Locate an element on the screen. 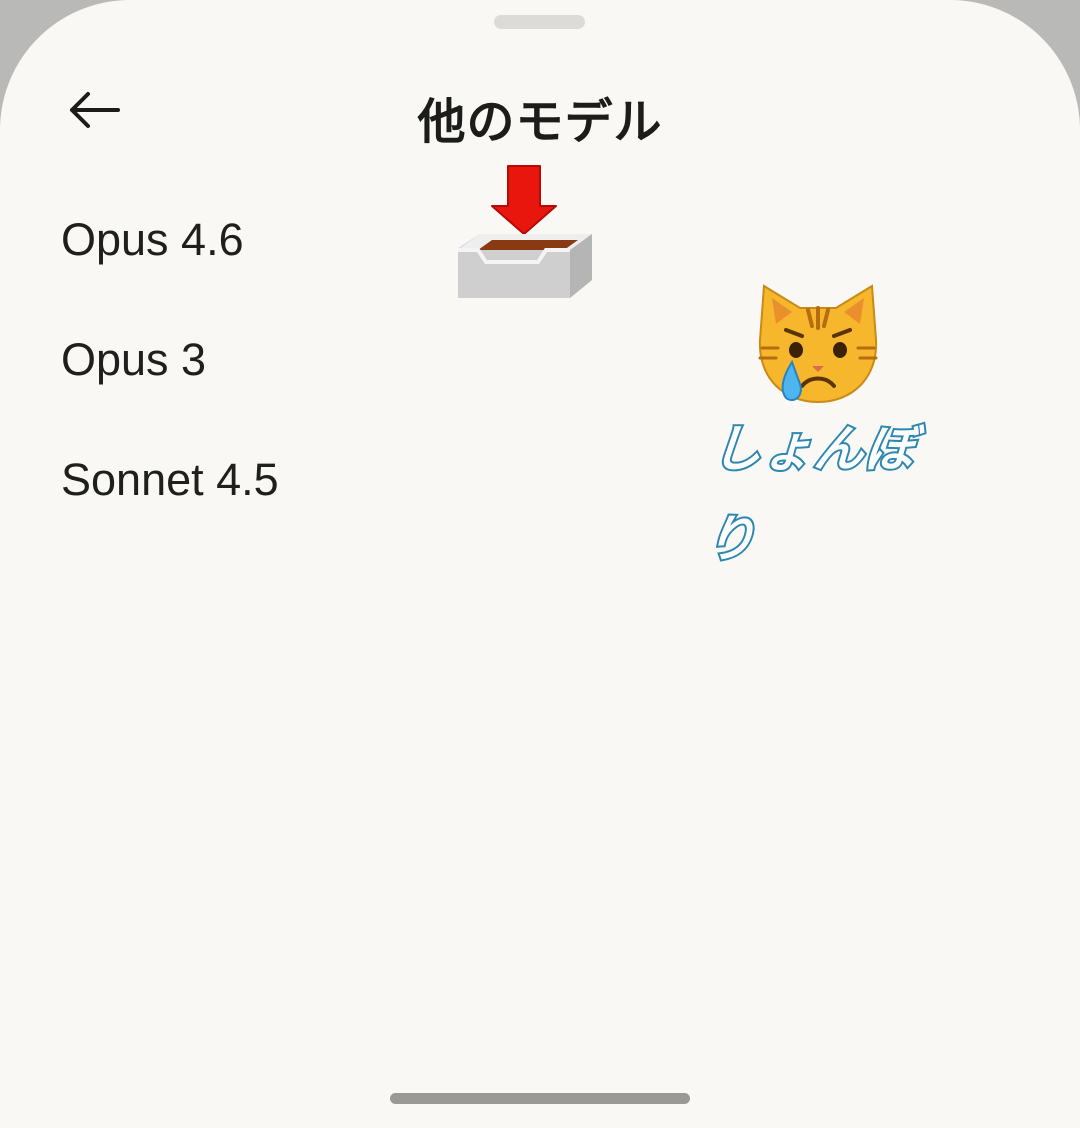 This screenshot has width=1080, height=1128. page-title: 他のモデル is located at coordinates (540, 122).